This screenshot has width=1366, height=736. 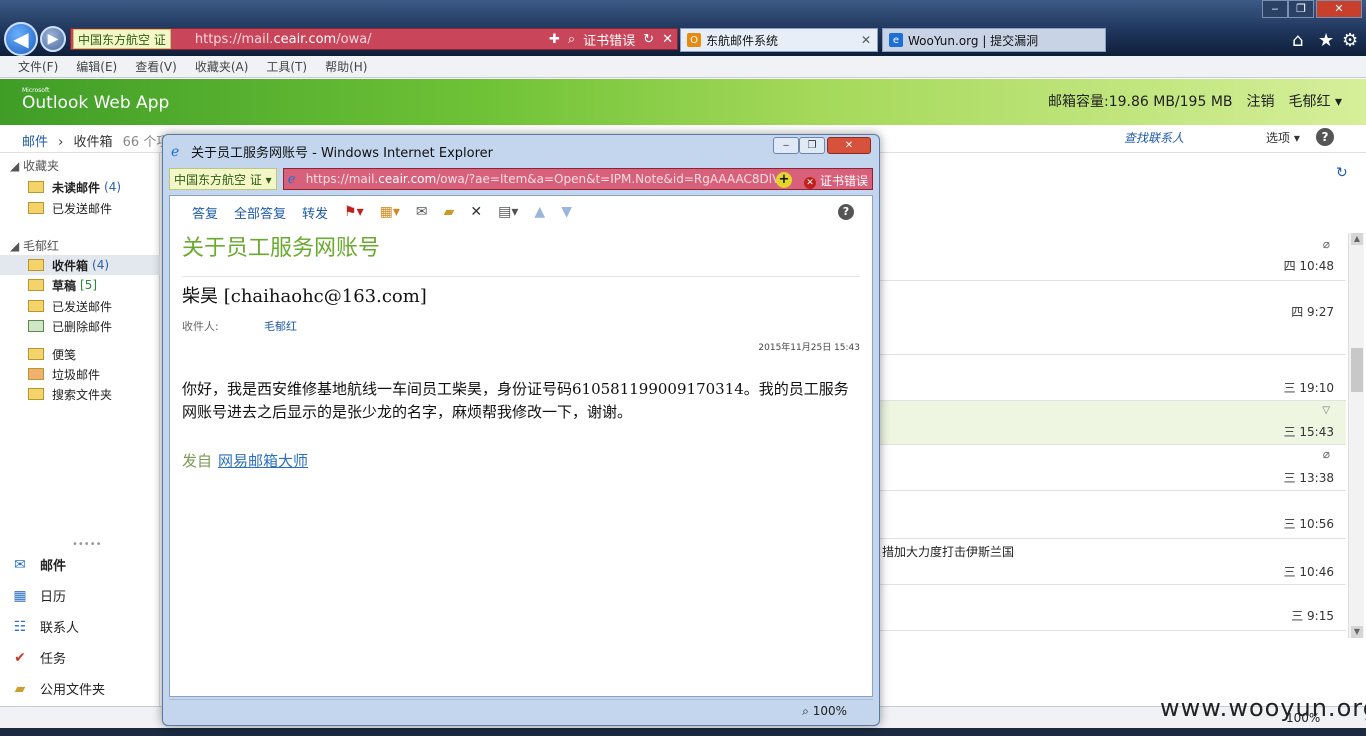 I want to click on previous-item-icon: ▲, so click(x=539, y=212).